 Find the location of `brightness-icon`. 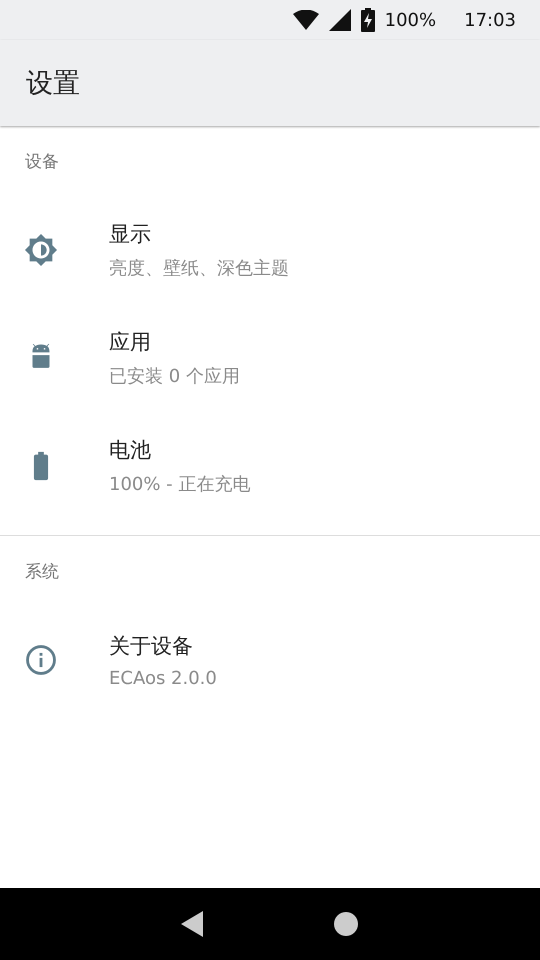

brightness-icon is located at coordinates (41, 250).